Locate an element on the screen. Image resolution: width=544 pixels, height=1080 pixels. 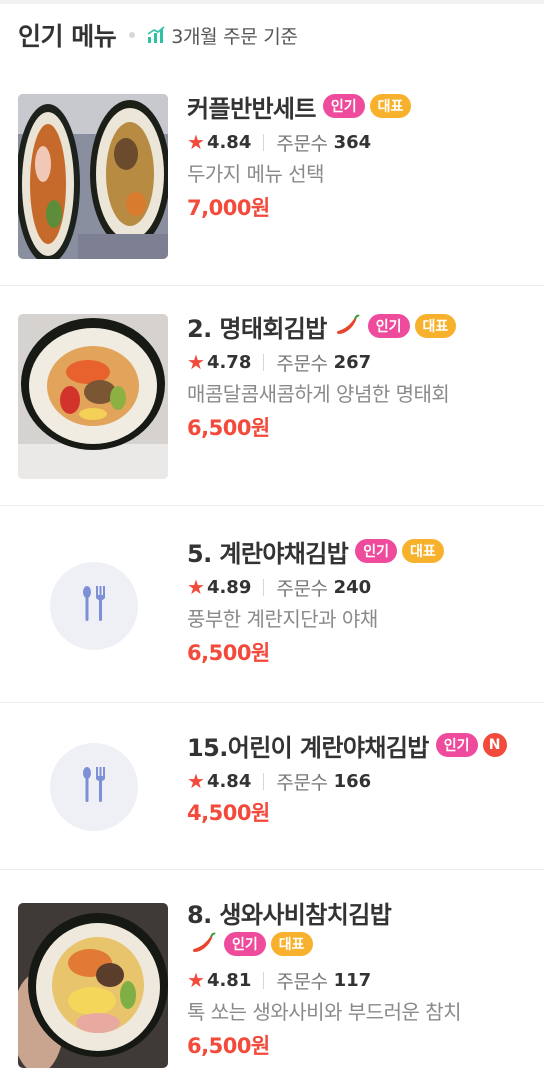
header-separator-dot is located at coordinates (132, 35).